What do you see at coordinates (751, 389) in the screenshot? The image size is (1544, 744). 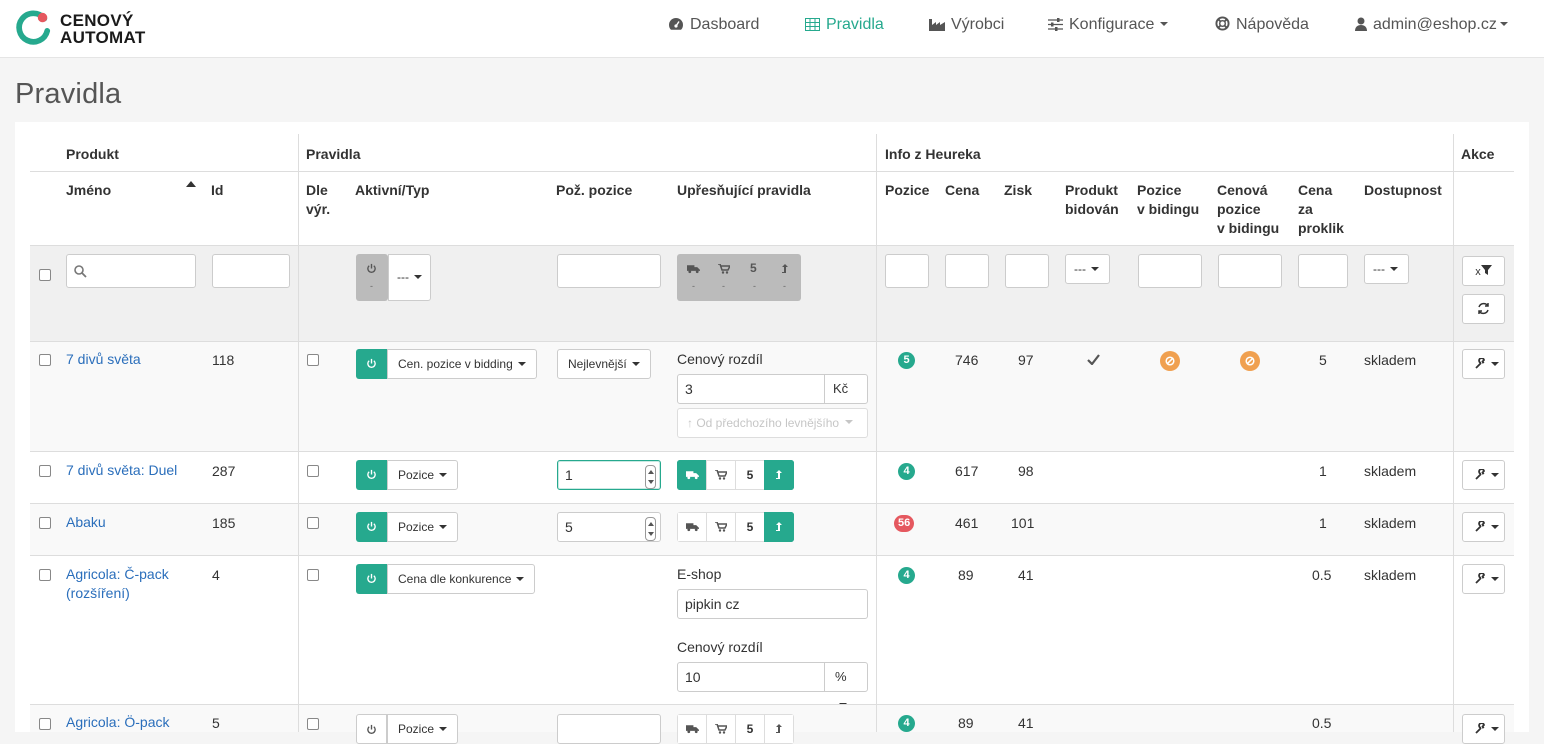 I see `price-diff-input: 3` at bounding box center [751, 389].